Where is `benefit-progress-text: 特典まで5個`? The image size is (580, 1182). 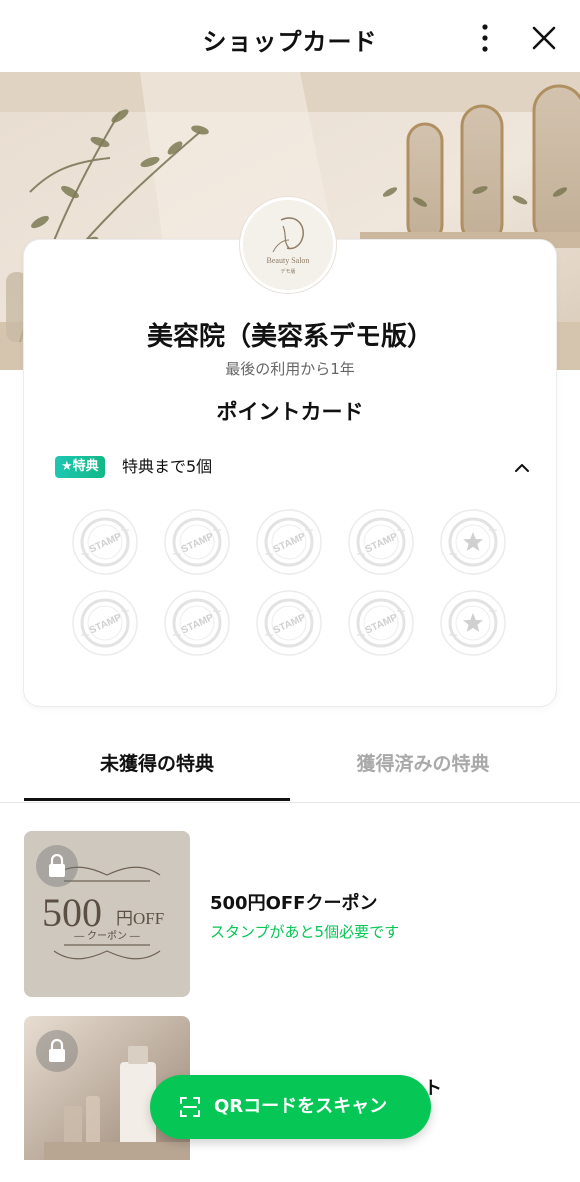 benefit-progress-text: 特典まで5個 is located at coordinates (167, 466).